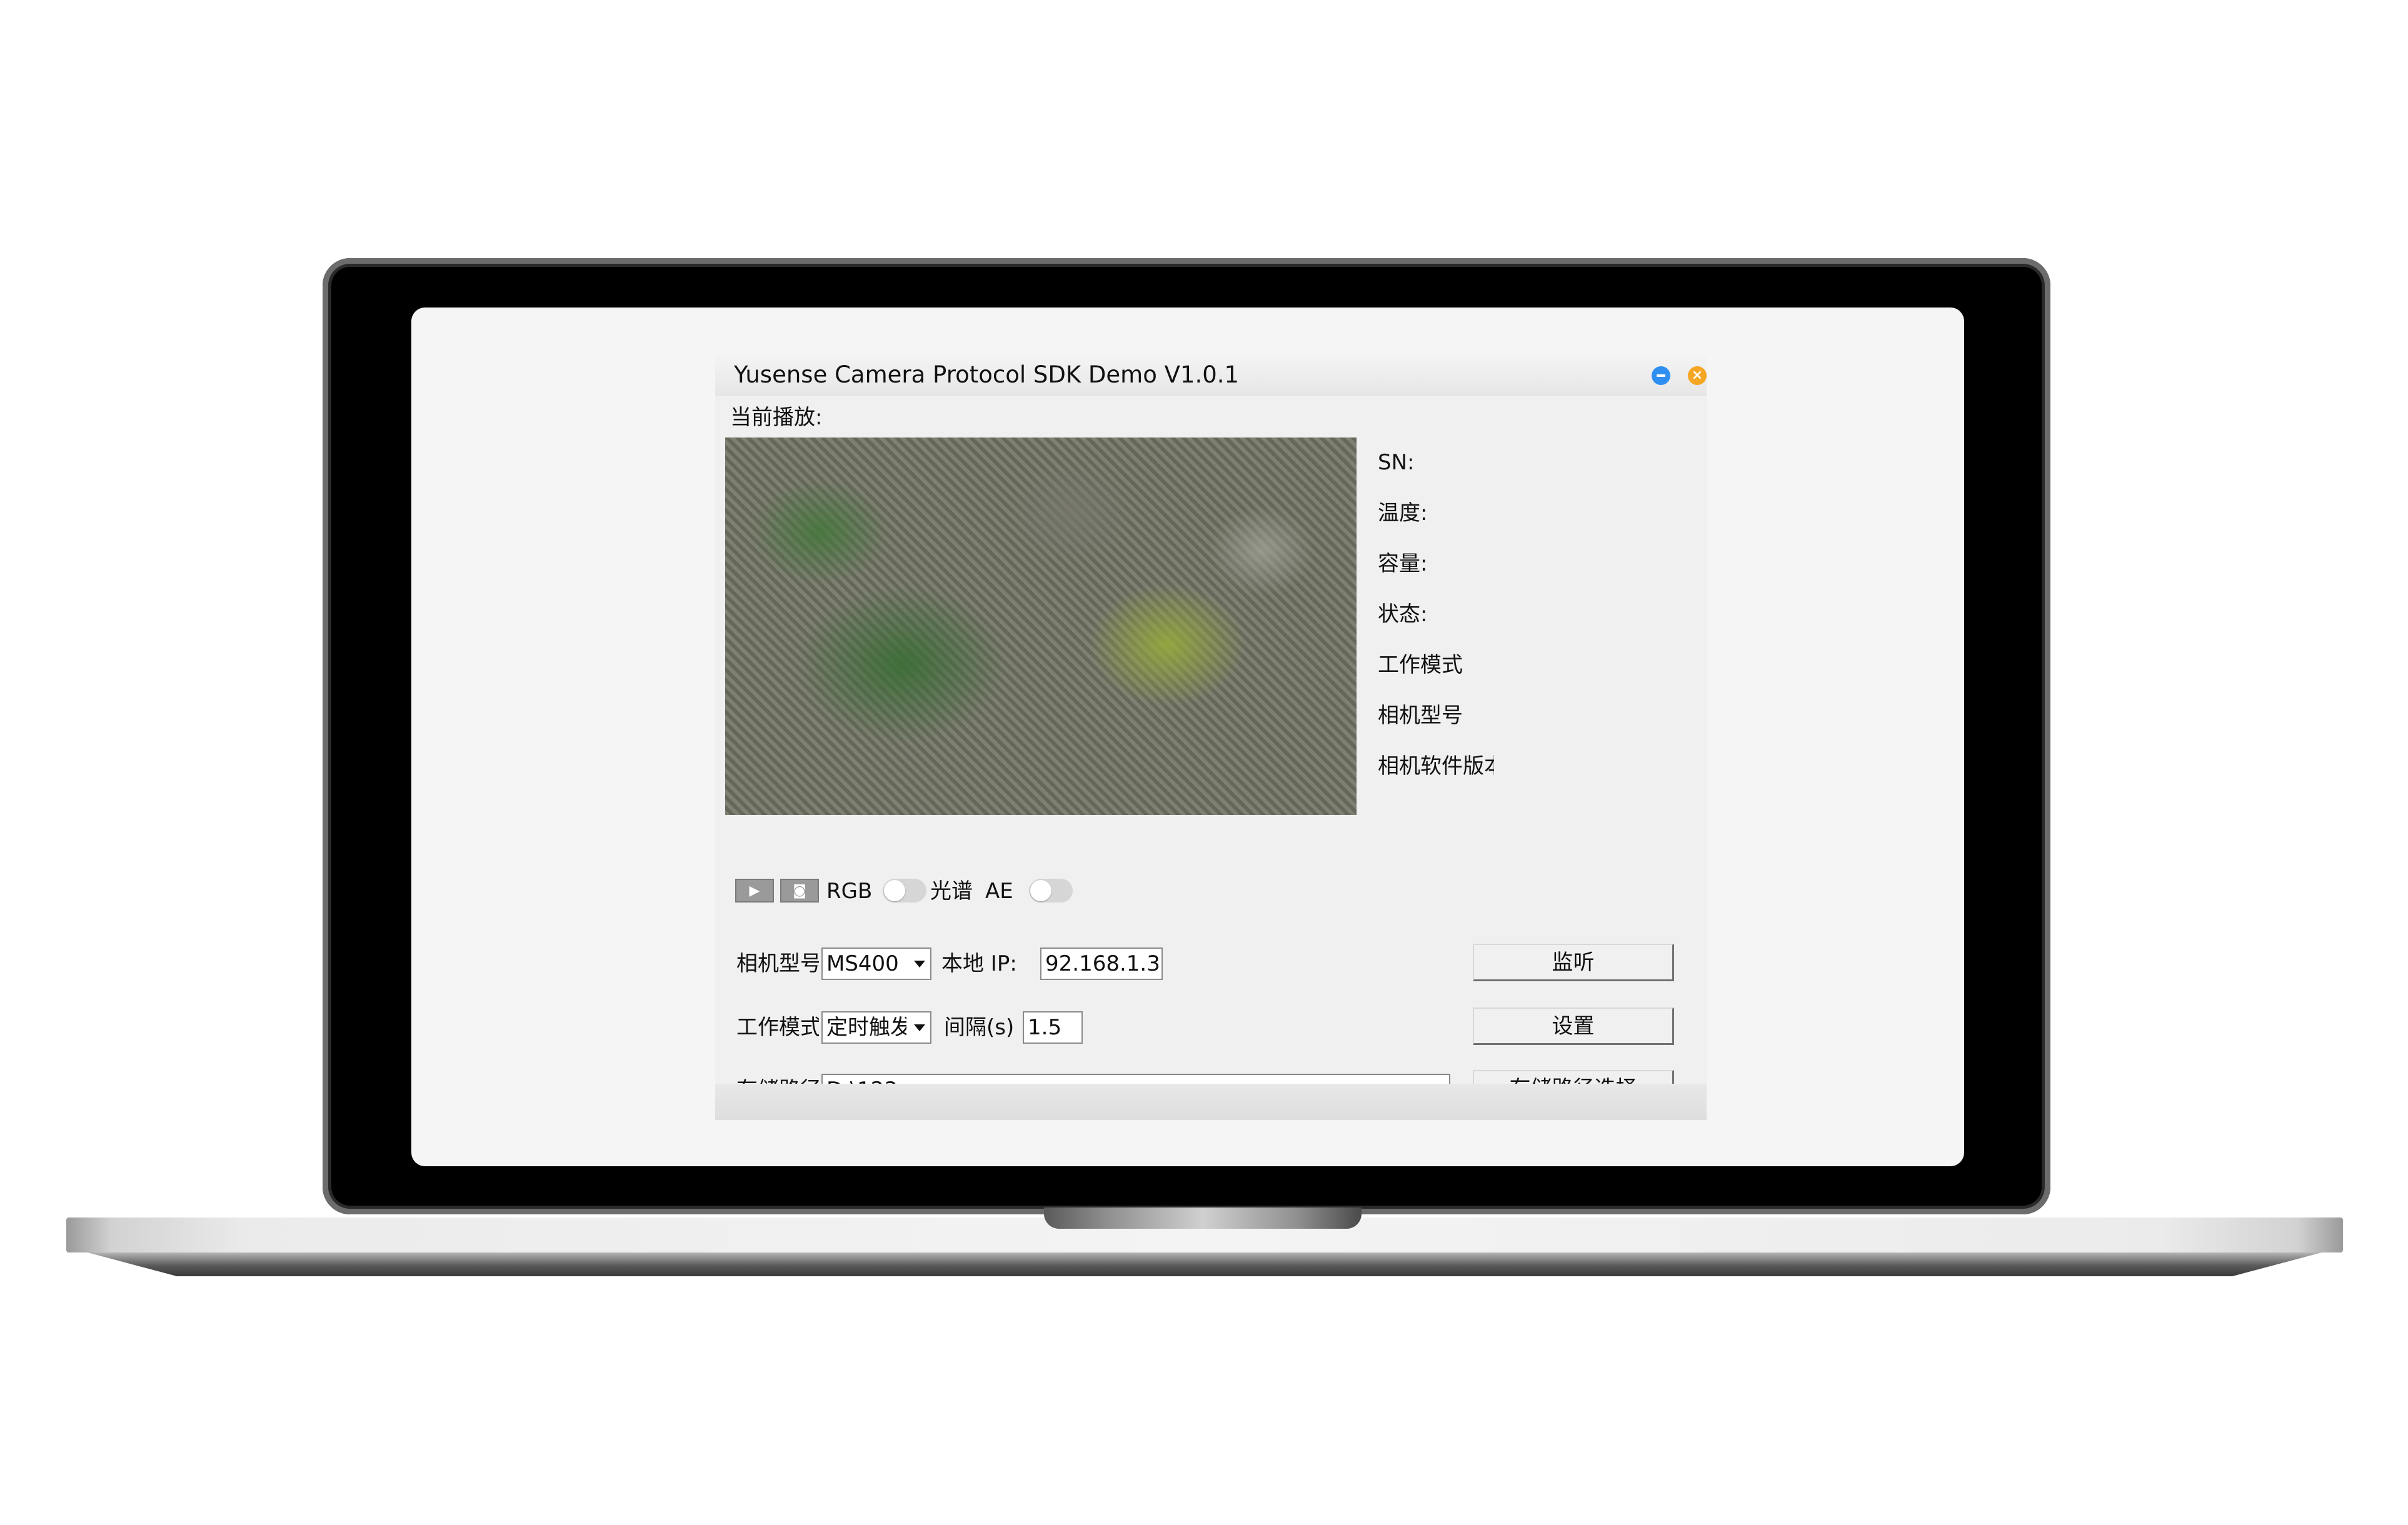 The height and width of the screenshot is (1525, 2408). What do you see at coordinates (776, 417) in the screenshot?
I see `current-playback-label: 当前播放:` at bounding box center [776, 417].